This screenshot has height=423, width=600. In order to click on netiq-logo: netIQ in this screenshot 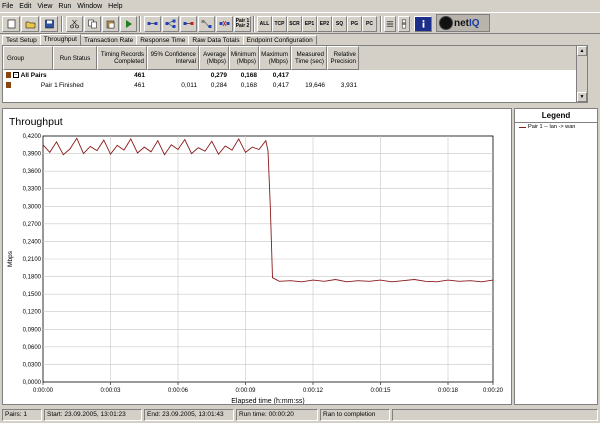, I will do `click(463, 23)`.